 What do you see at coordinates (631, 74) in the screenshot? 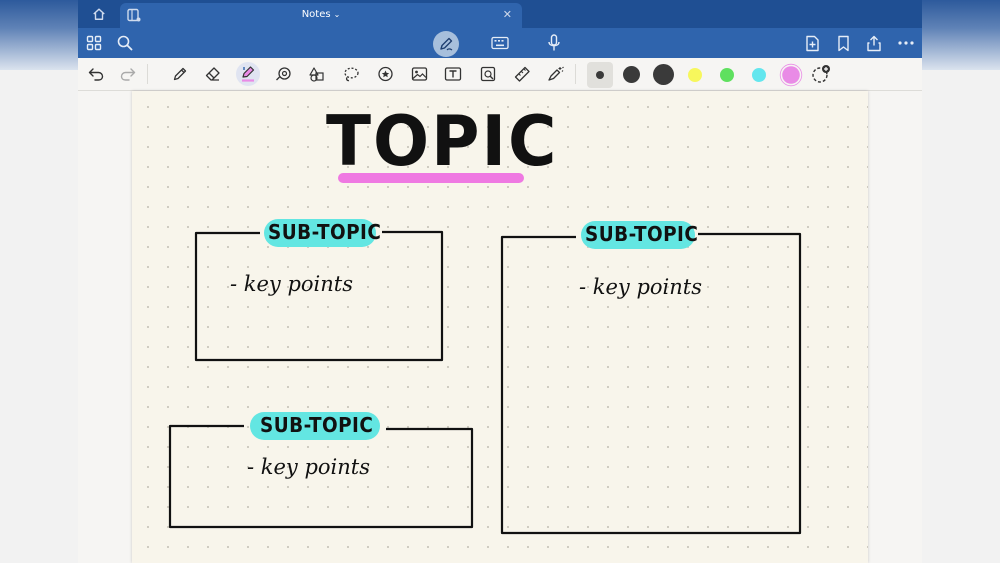
I see `stroke-size-medium` at bounding box center [631, 74].